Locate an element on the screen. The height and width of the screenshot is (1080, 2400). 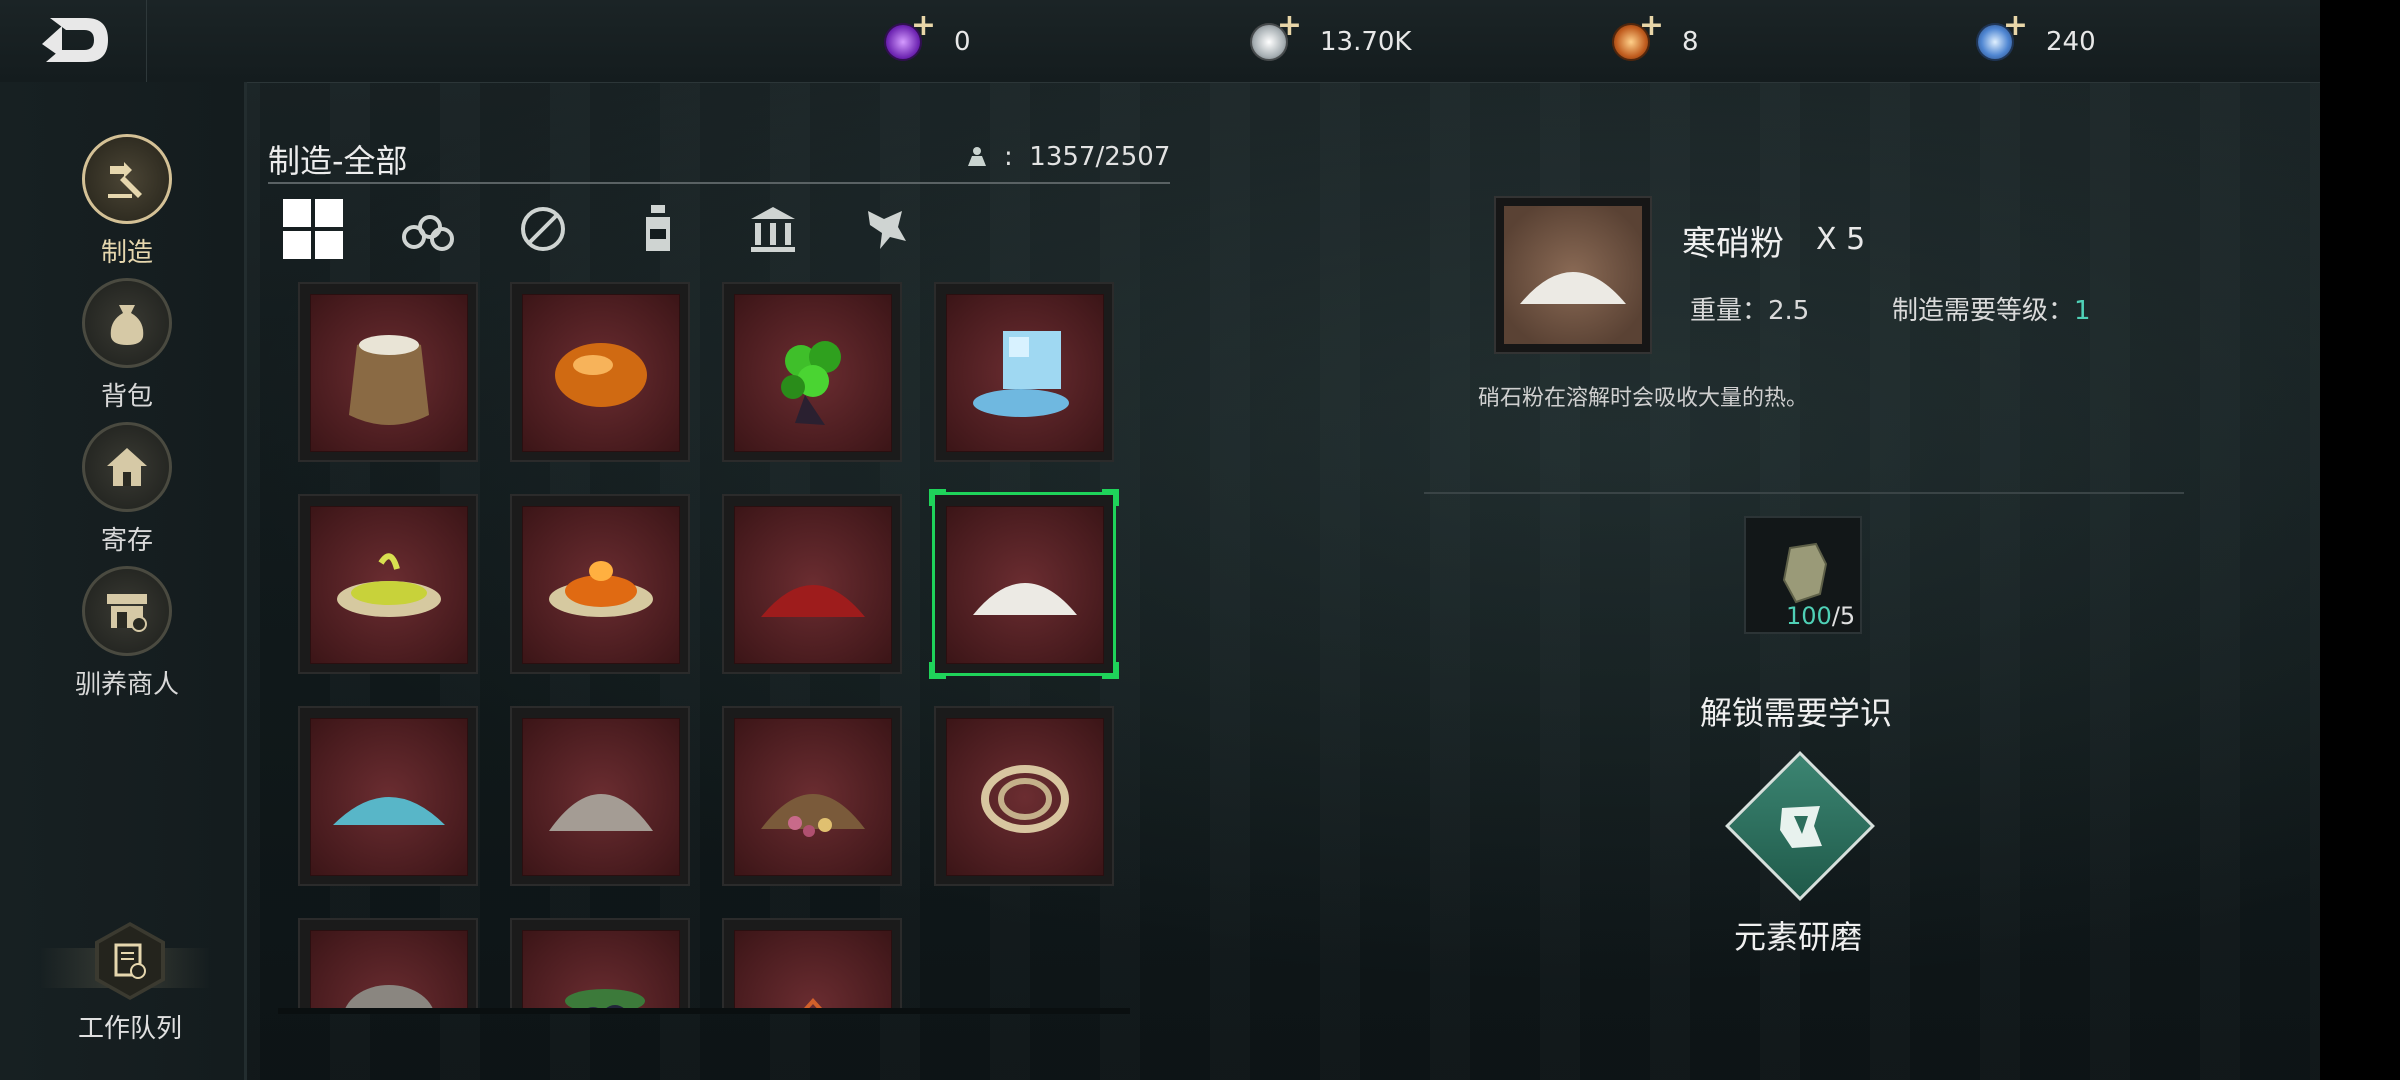
title-underline is located at coordinates (719, 183).